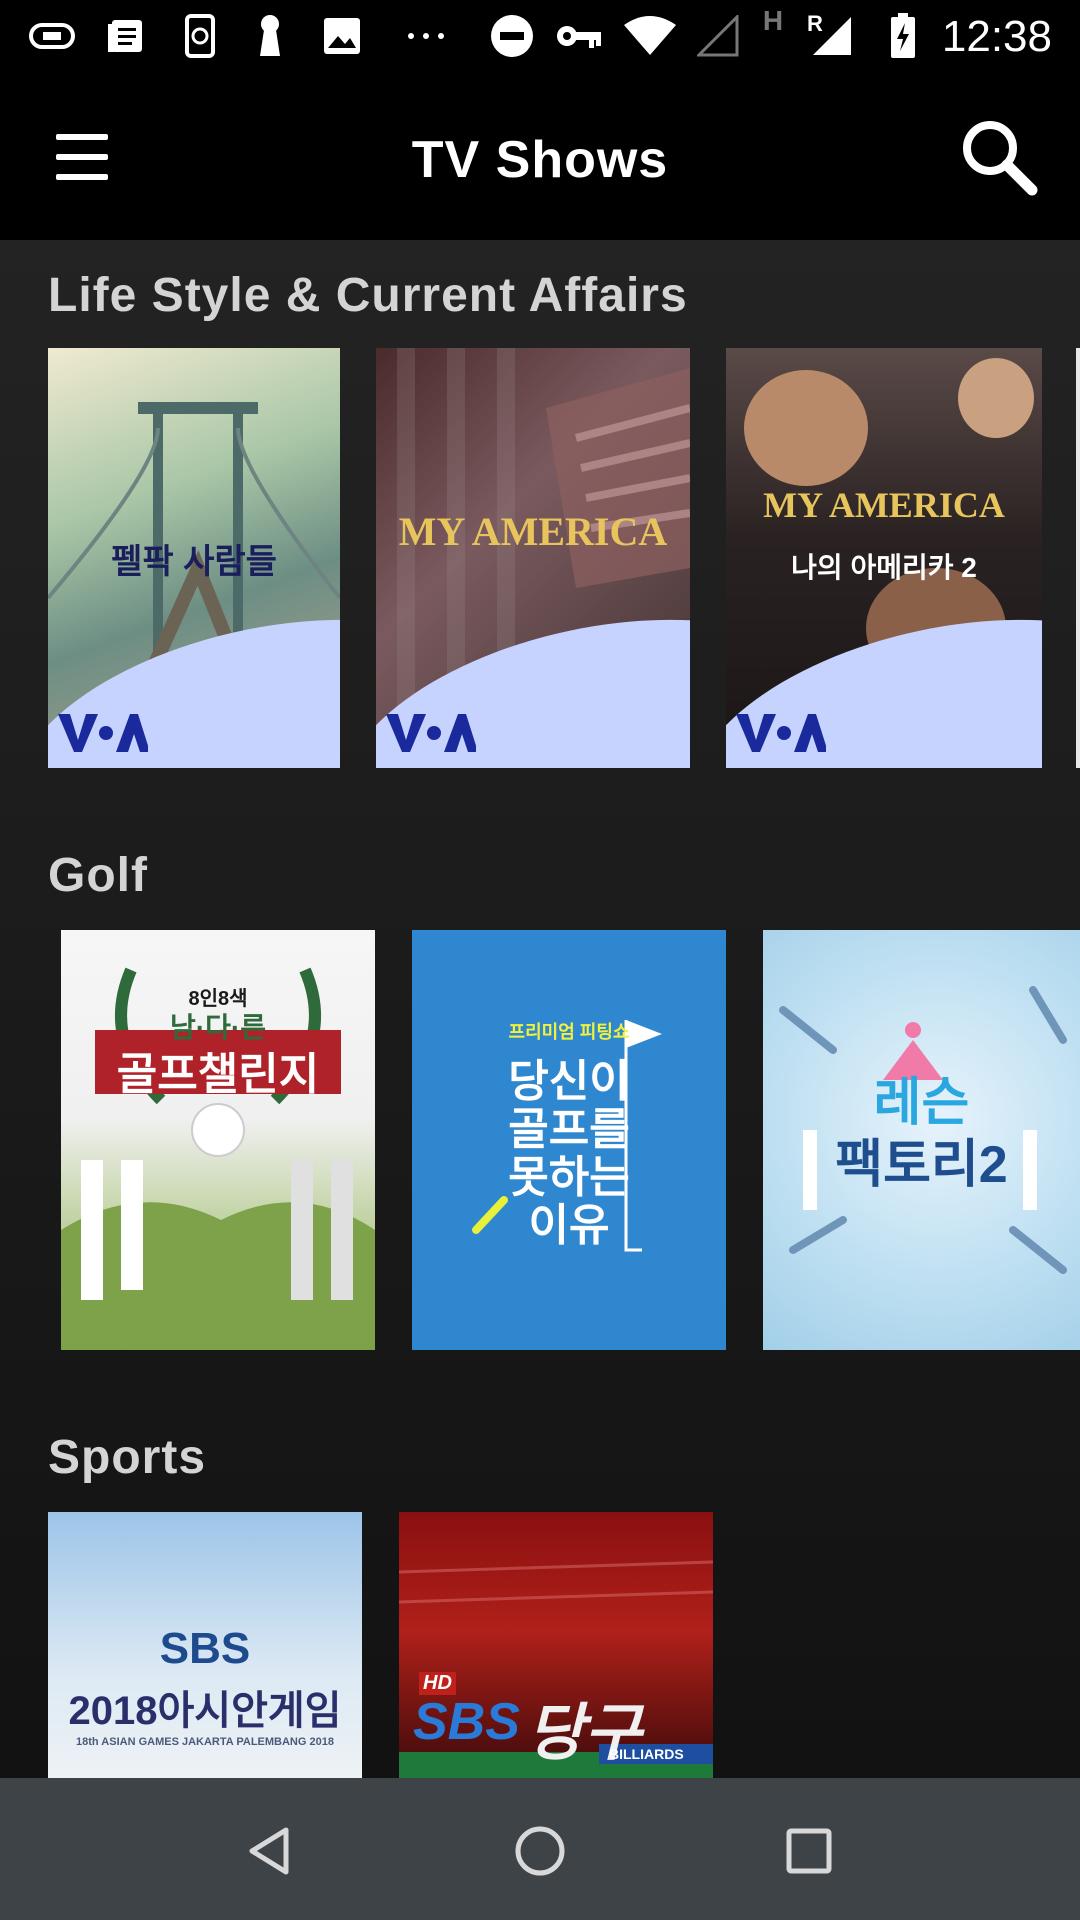  Describe the element at coordinates (200, 36) in the screenshot. I see `phone-sync-icon` at that location.